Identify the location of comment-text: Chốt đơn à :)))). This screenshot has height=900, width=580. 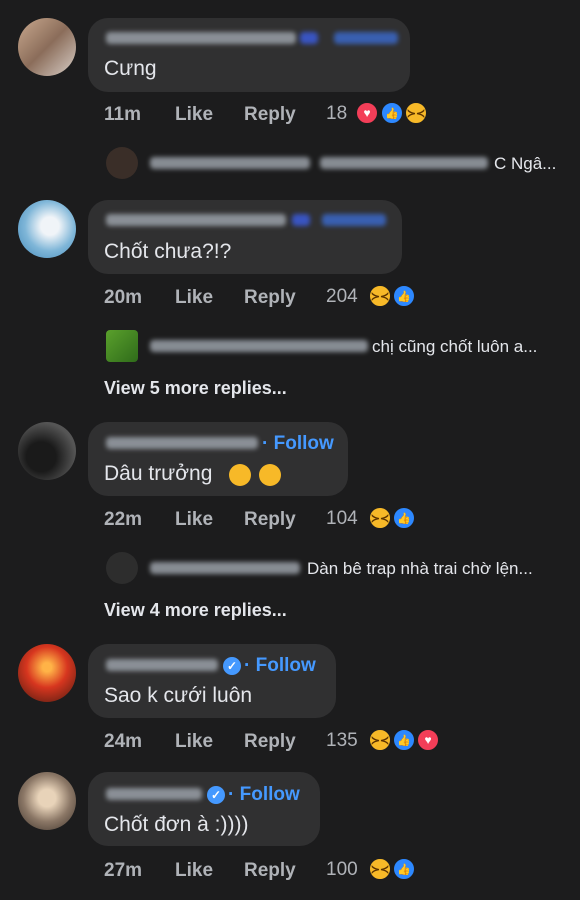
(176, 824).